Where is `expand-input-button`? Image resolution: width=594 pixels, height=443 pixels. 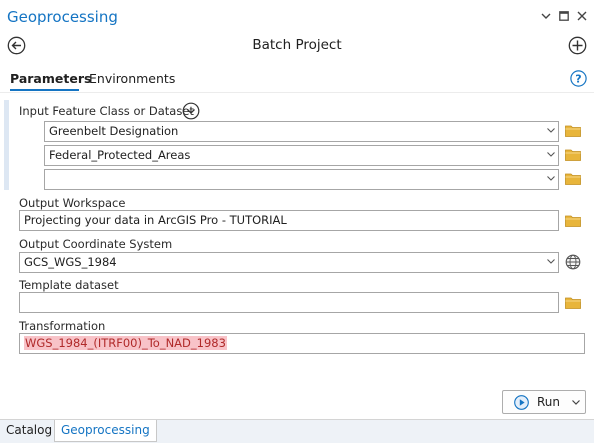
expand-input-button is located at coordinates (191, 111).